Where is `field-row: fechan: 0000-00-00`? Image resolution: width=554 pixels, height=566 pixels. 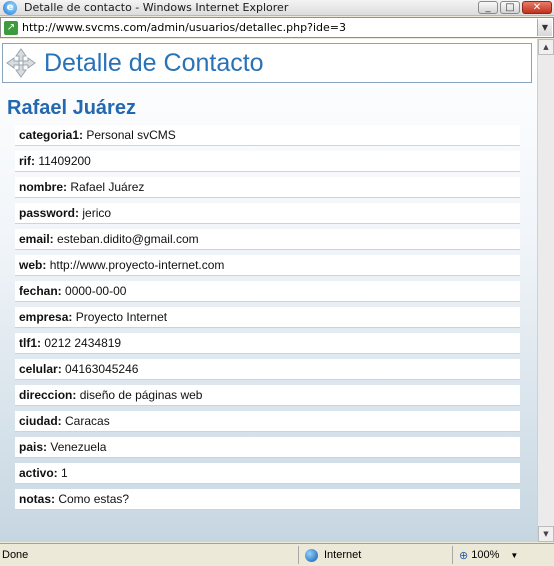 field-row: fechan: 0000-00-00 is located at coordinates (267, 291).